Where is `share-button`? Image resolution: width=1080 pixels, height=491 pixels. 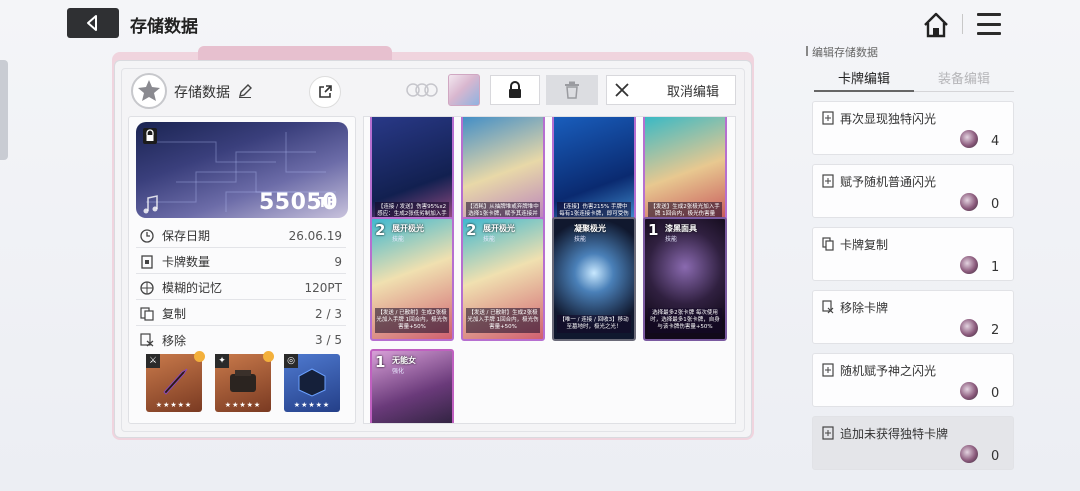 share-button is located at coordinates (325, 92).